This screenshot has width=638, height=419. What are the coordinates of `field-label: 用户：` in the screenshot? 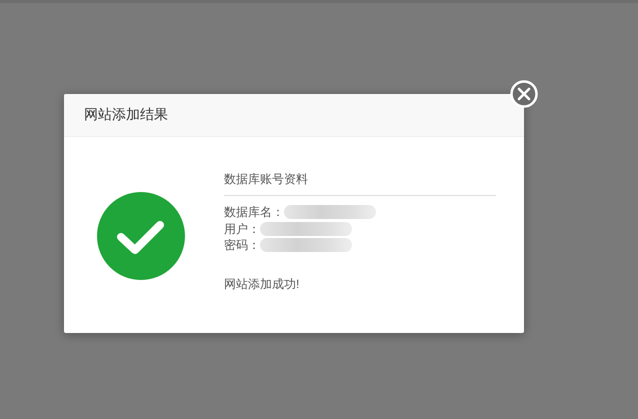 It's located at (242, 228).